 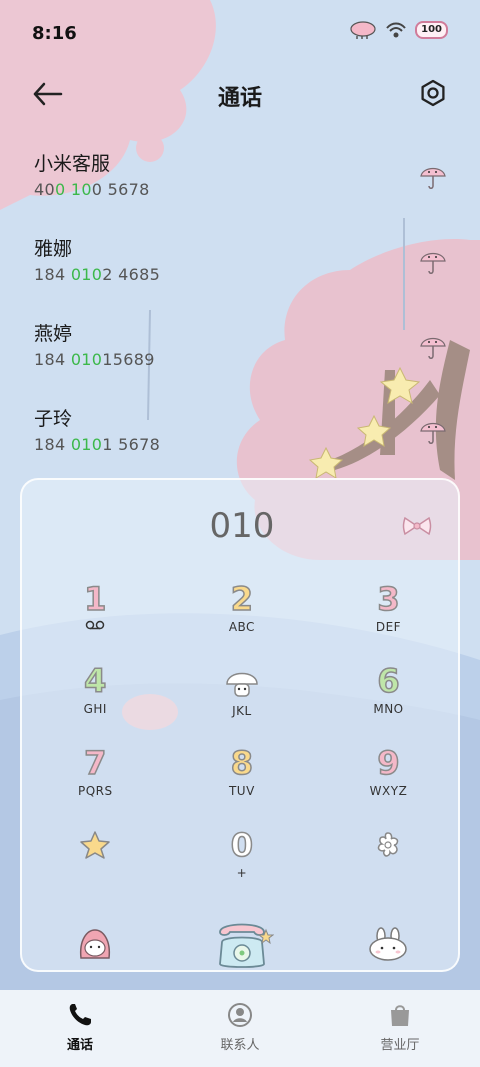 I want to click on key-letters: TUV, so click(x=241, y=791).